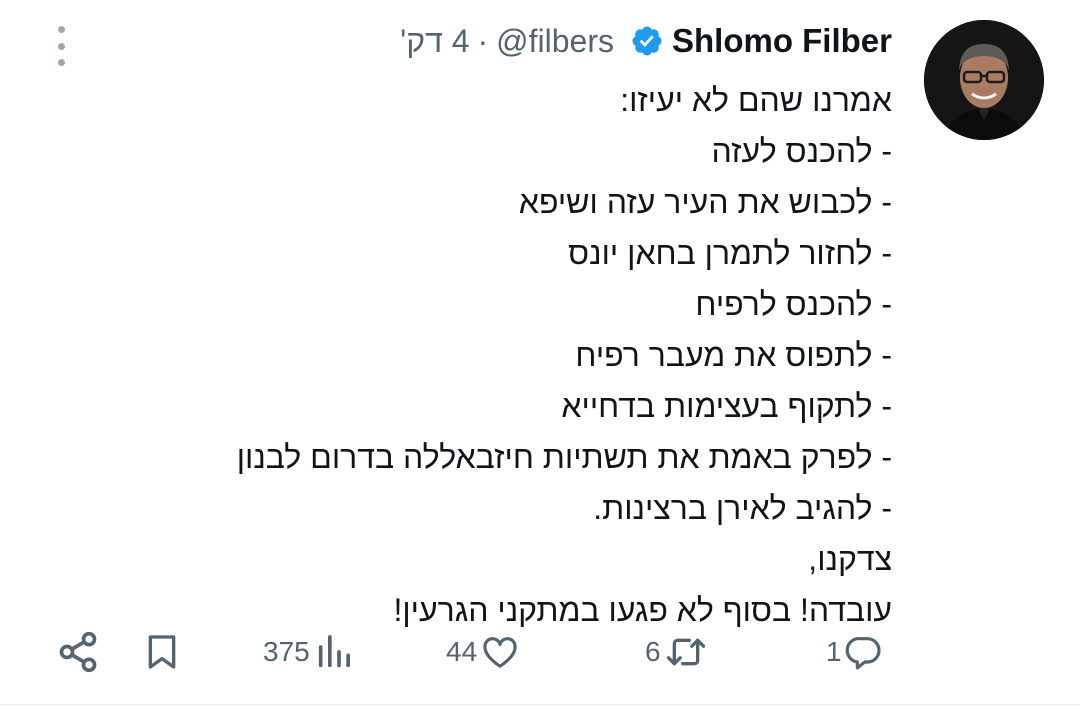  Describe the element at coordinates (756, 100) in the screenshot. I see `tweet-line: אמרנו שהם לא יעיזו:` at that location.